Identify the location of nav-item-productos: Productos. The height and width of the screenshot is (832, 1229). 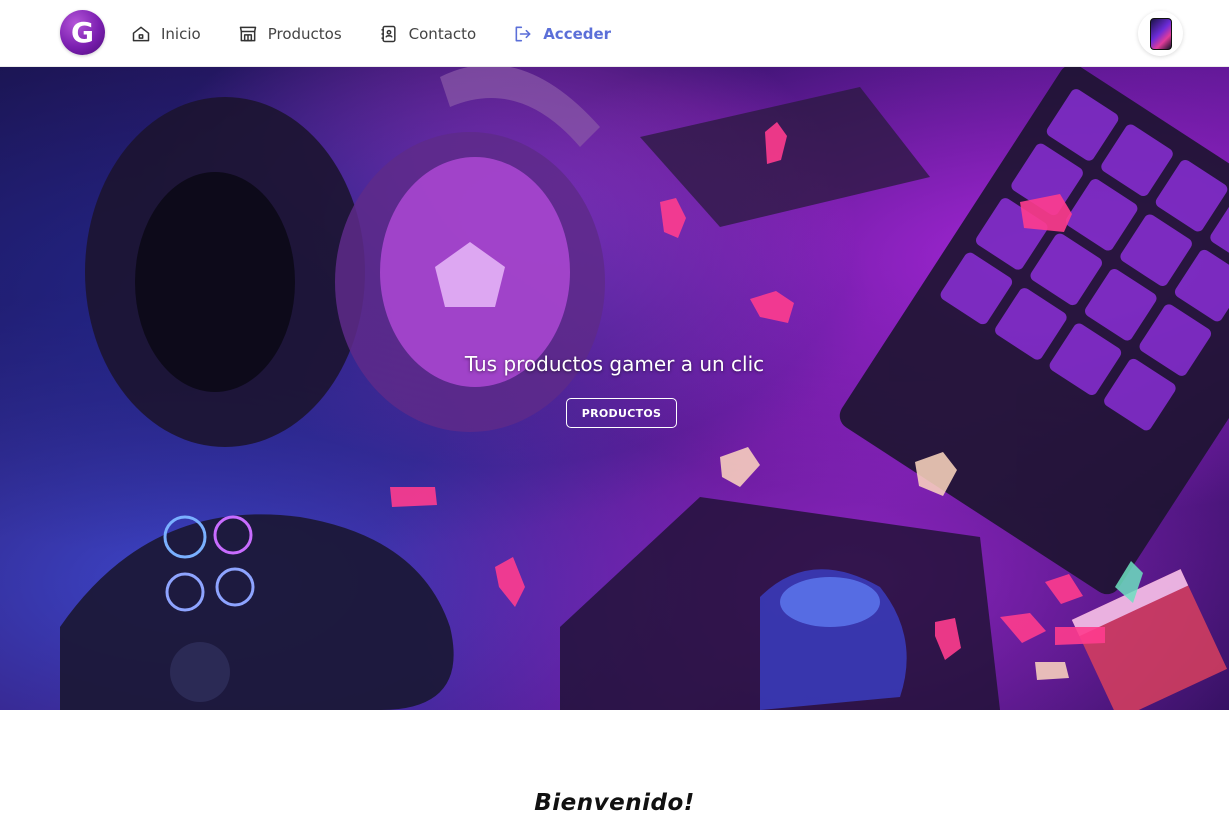
(290, 34).